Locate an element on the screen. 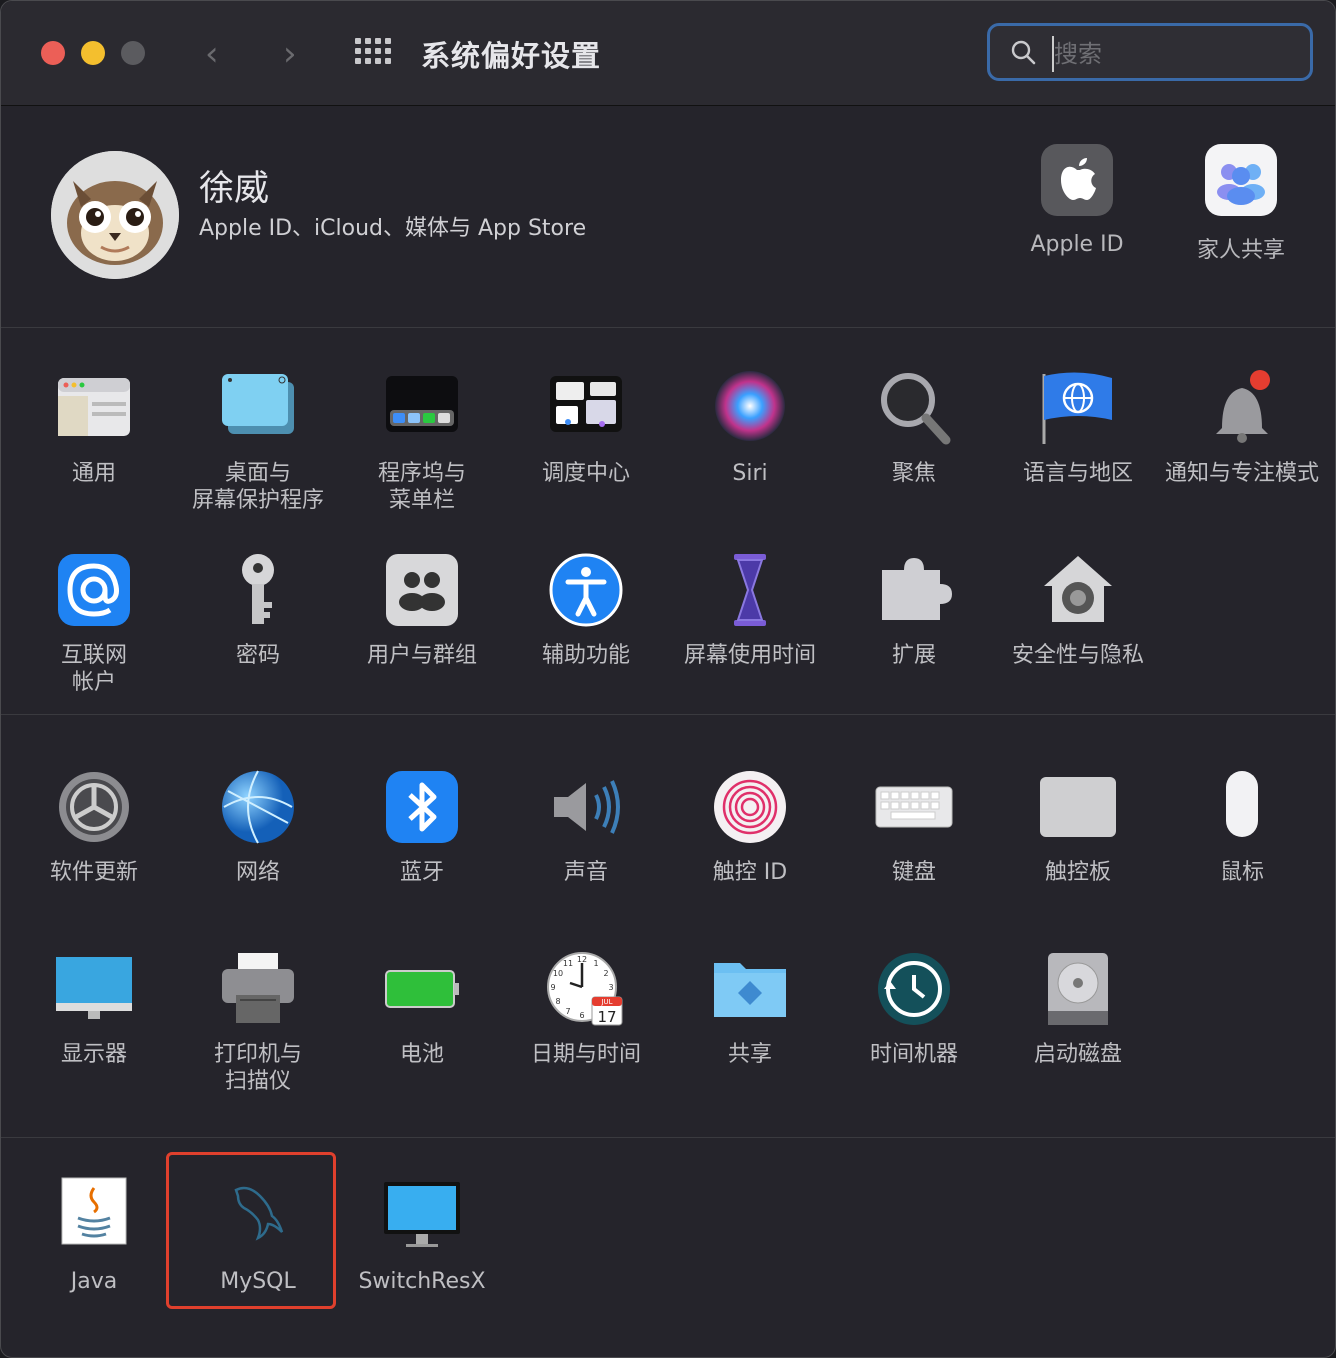  accessibility-icon is located at coordinates (586, 590).